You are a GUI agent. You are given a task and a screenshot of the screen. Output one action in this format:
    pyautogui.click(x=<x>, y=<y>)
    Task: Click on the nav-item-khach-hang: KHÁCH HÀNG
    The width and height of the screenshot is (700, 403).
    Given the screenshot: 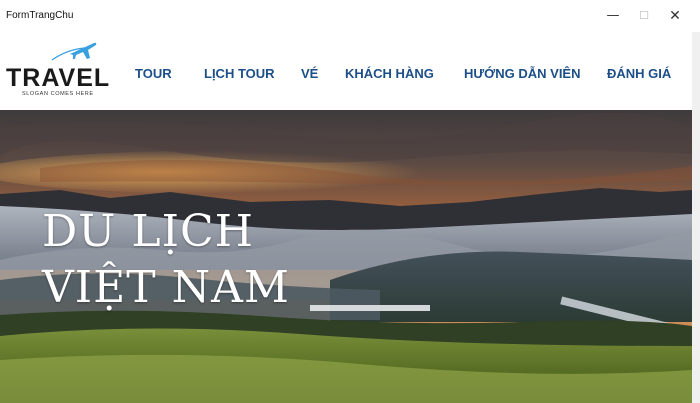 What is the action you would take?
    pyautogui.click(x=389, y=73)
    